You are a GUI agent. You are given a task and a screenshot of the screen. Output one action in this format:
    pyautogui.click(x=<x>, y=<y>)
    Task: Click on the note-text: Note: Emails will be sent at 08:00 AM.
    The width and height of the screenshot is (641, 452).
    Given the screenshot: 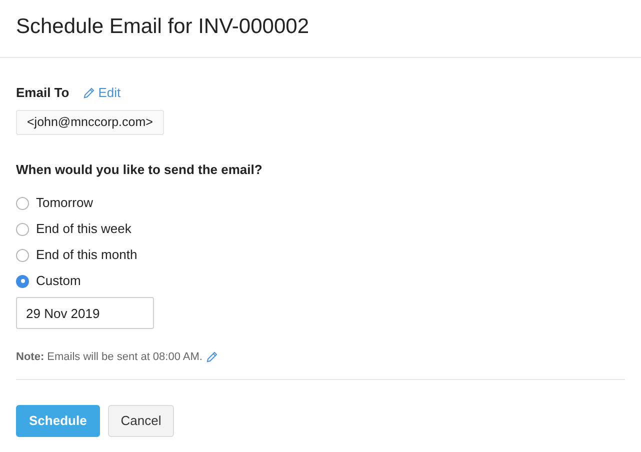 What is the action you would take?
    pyautogui.click(x=109, y=357)
    